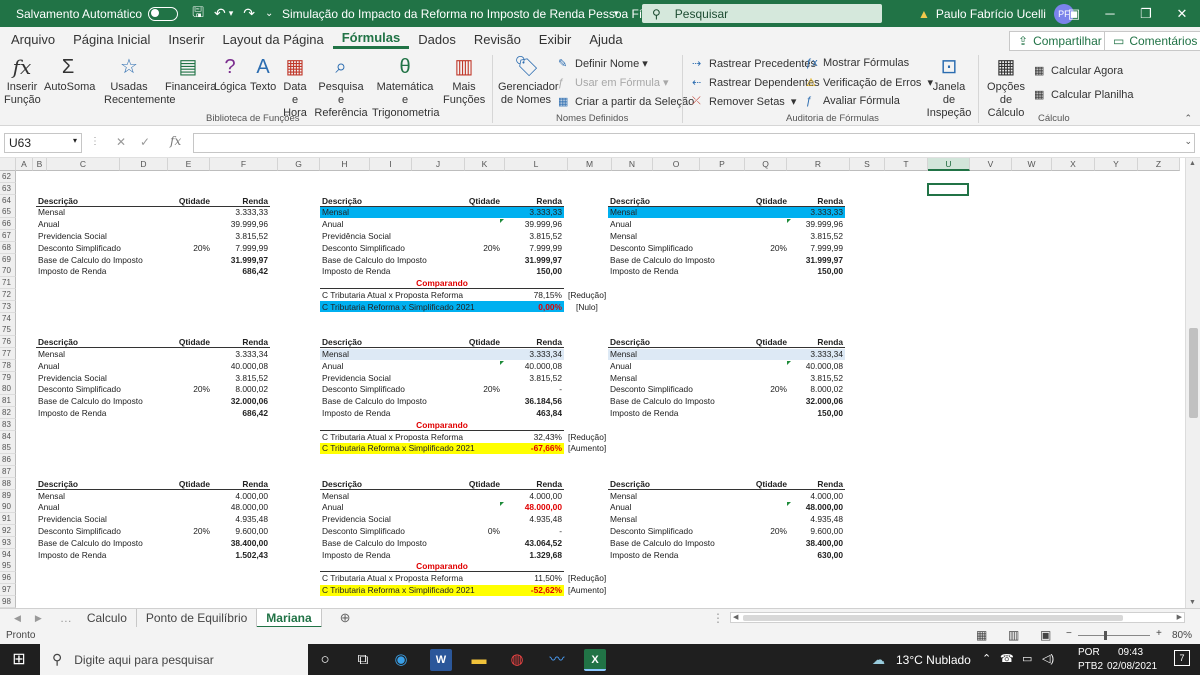 The image size is (1200, 675). I want to click on cell-renda: -, so click(532, 389).